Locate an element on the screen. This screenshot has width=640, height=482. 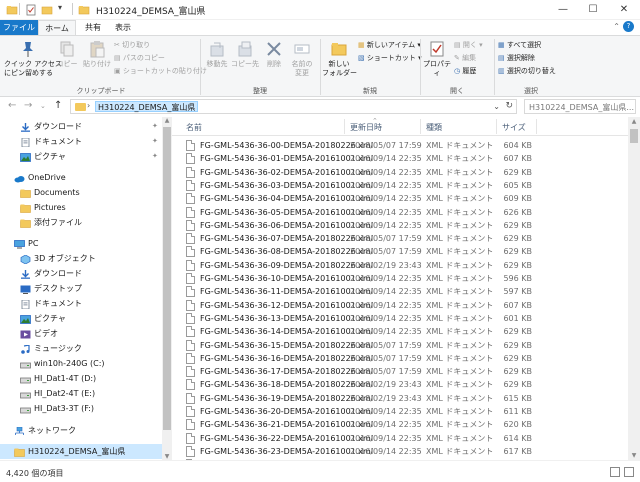
nav-item: ミュージック is located at coordinates (82, 348).